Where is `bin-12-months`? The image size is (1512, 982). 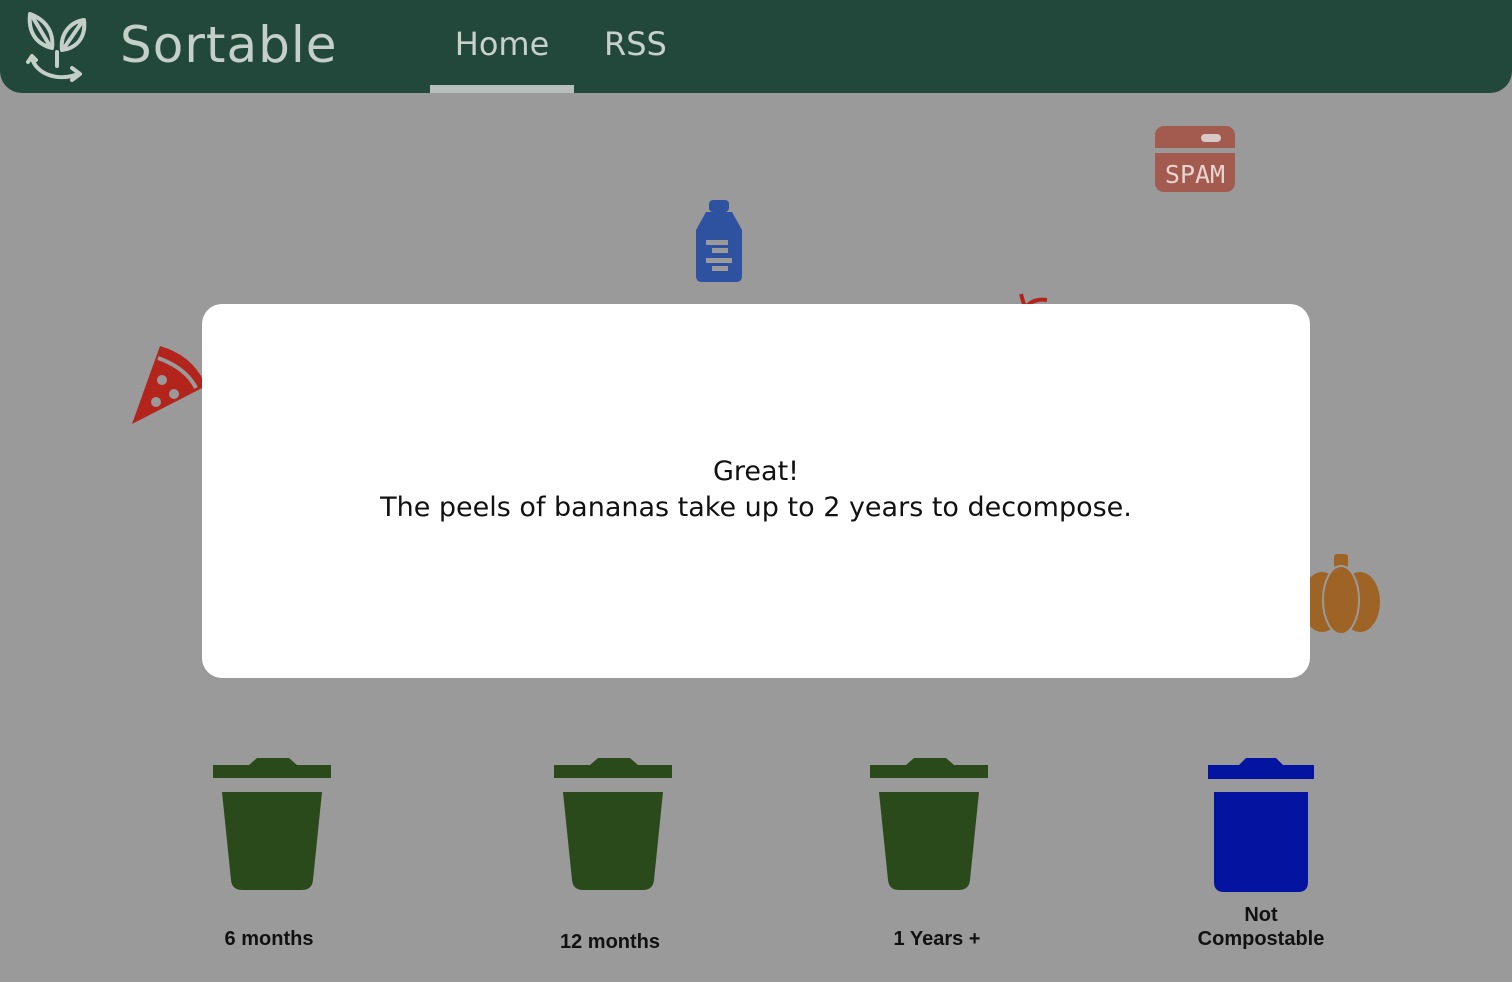
bin-12-months is located at coordinates (613, 824).